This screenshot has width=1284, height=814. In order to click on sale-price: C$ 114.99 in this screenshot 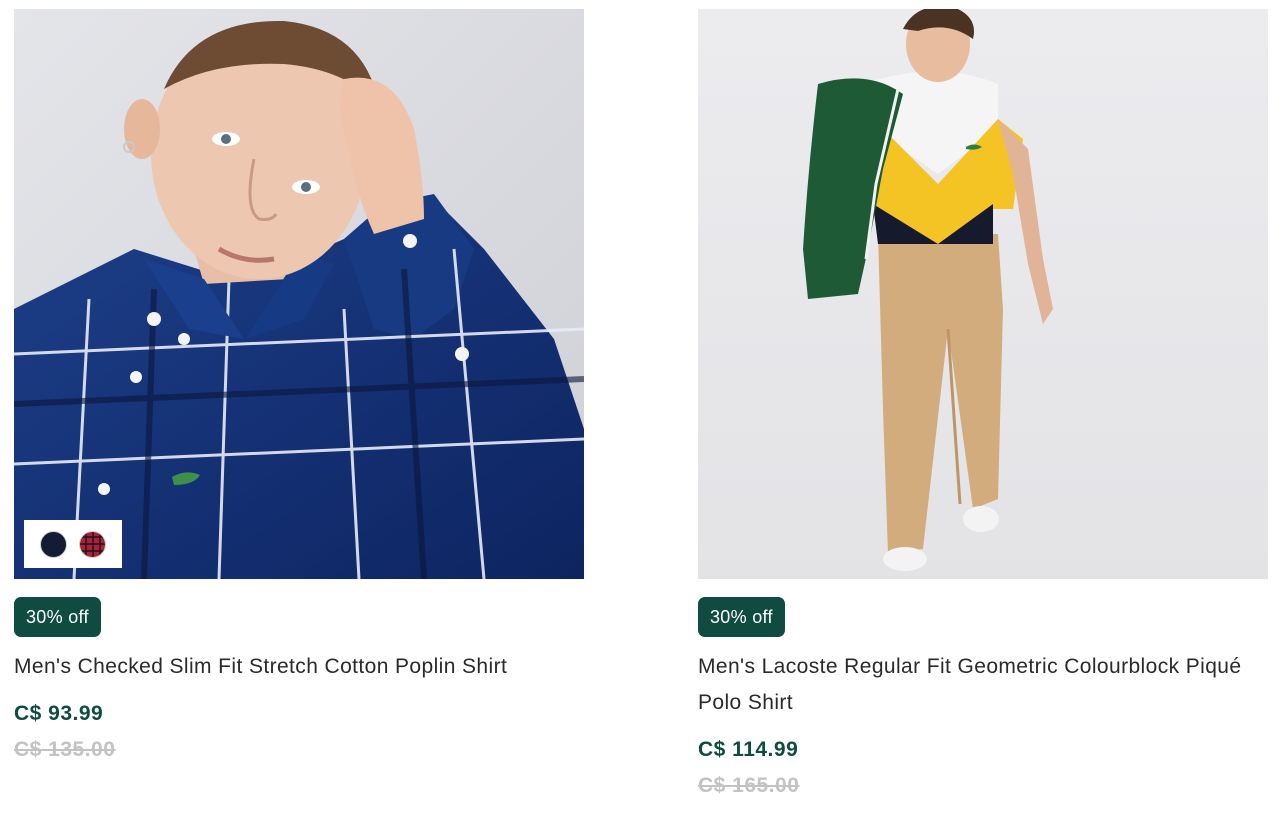, I will do `click(748, 749)`.